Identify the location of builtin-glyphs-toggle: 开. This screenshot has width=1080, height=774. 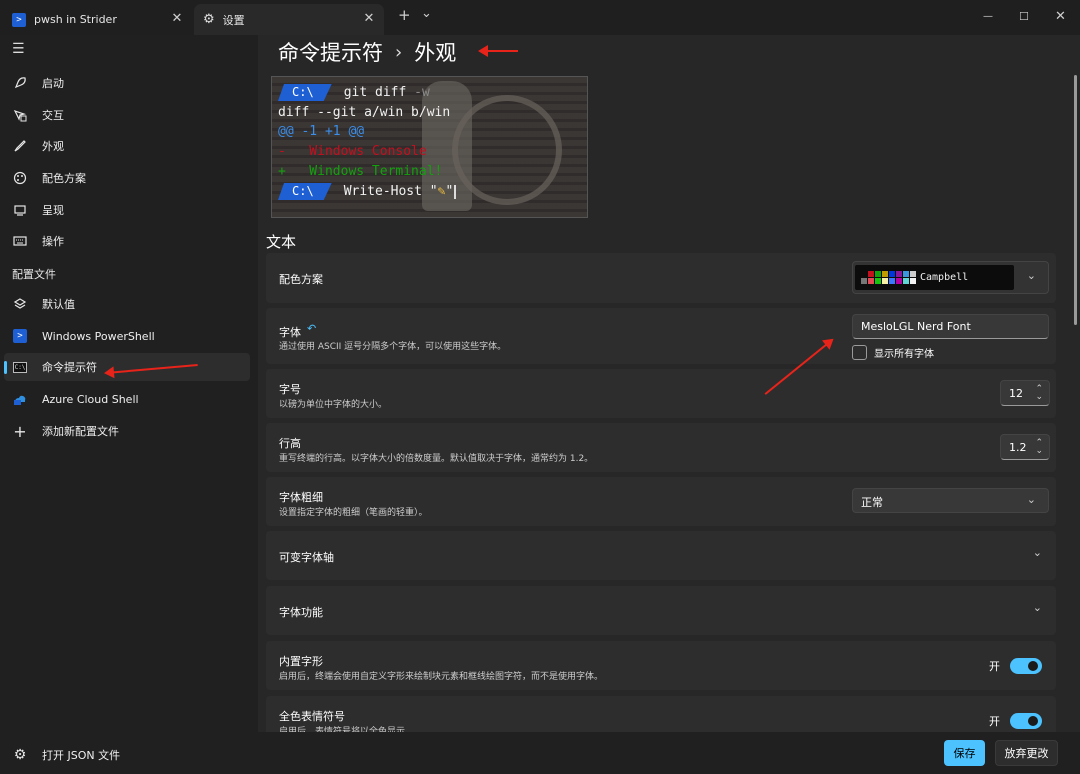
(1015, 666).